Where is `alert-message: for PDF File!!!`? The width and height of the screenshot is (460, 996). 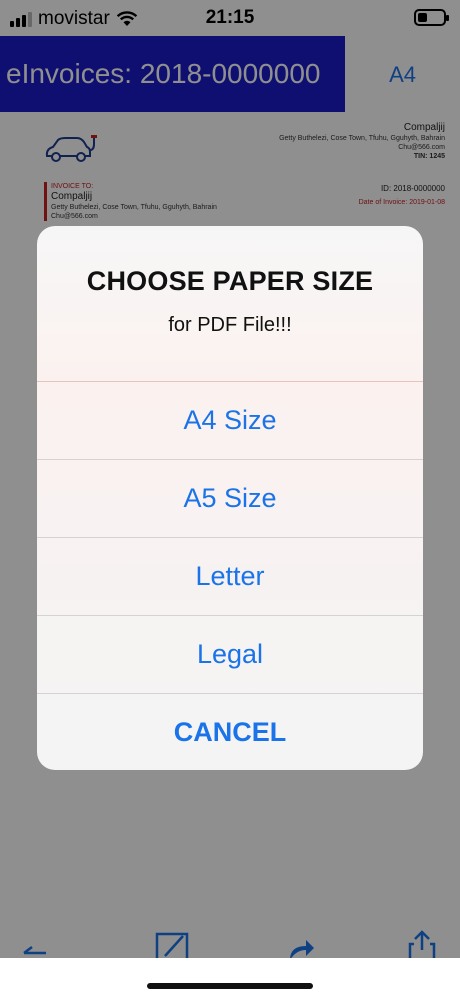
alert-message: for PDF File!!! is located at coordinates (230, 325).